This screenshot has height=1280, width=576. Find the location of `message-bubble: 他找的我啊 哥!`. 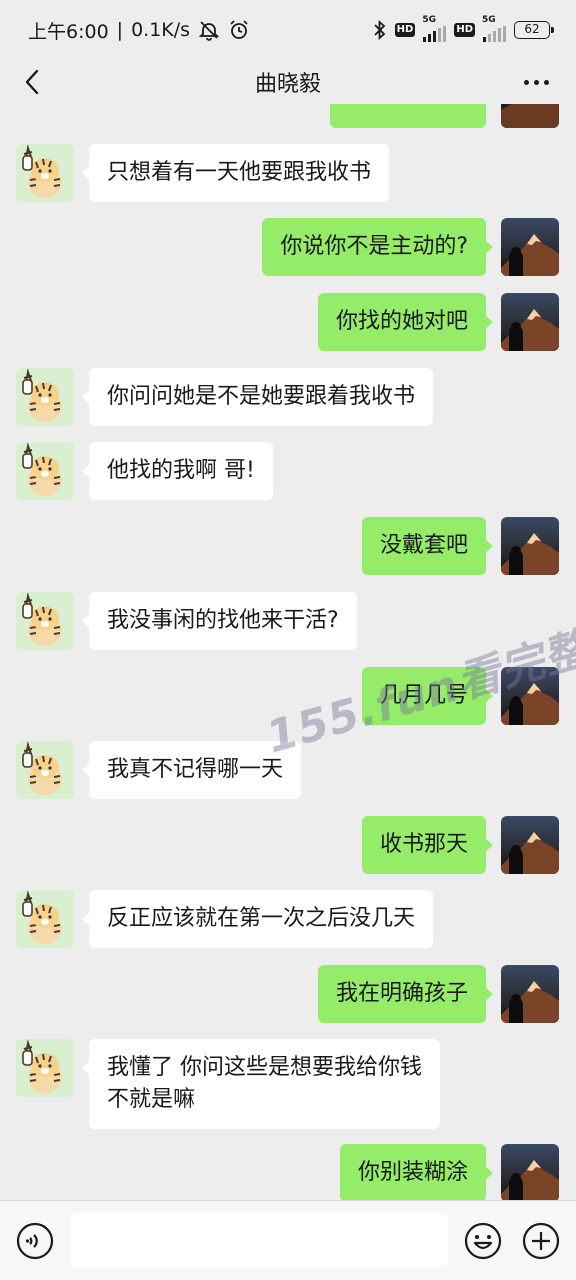

message-bubble: 他找的我啊 哥! is located at coordinates (177, 471).